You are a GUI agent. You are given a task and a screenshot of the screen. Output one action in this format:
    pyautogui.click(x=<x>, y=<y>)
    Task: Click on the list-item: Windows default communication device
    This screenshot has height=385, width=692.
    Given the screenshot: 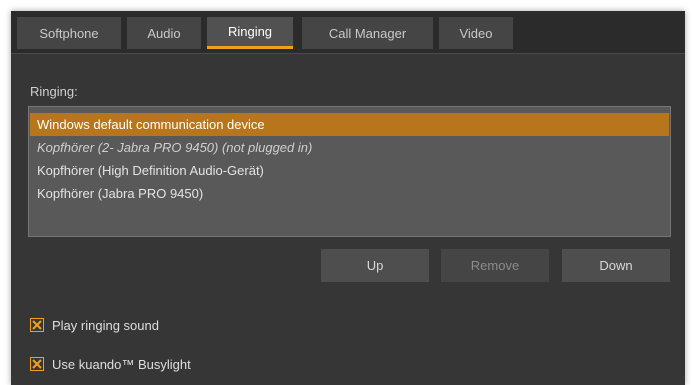 What is the action you would take?
    pyautogui.click(x=349, y=124)
    